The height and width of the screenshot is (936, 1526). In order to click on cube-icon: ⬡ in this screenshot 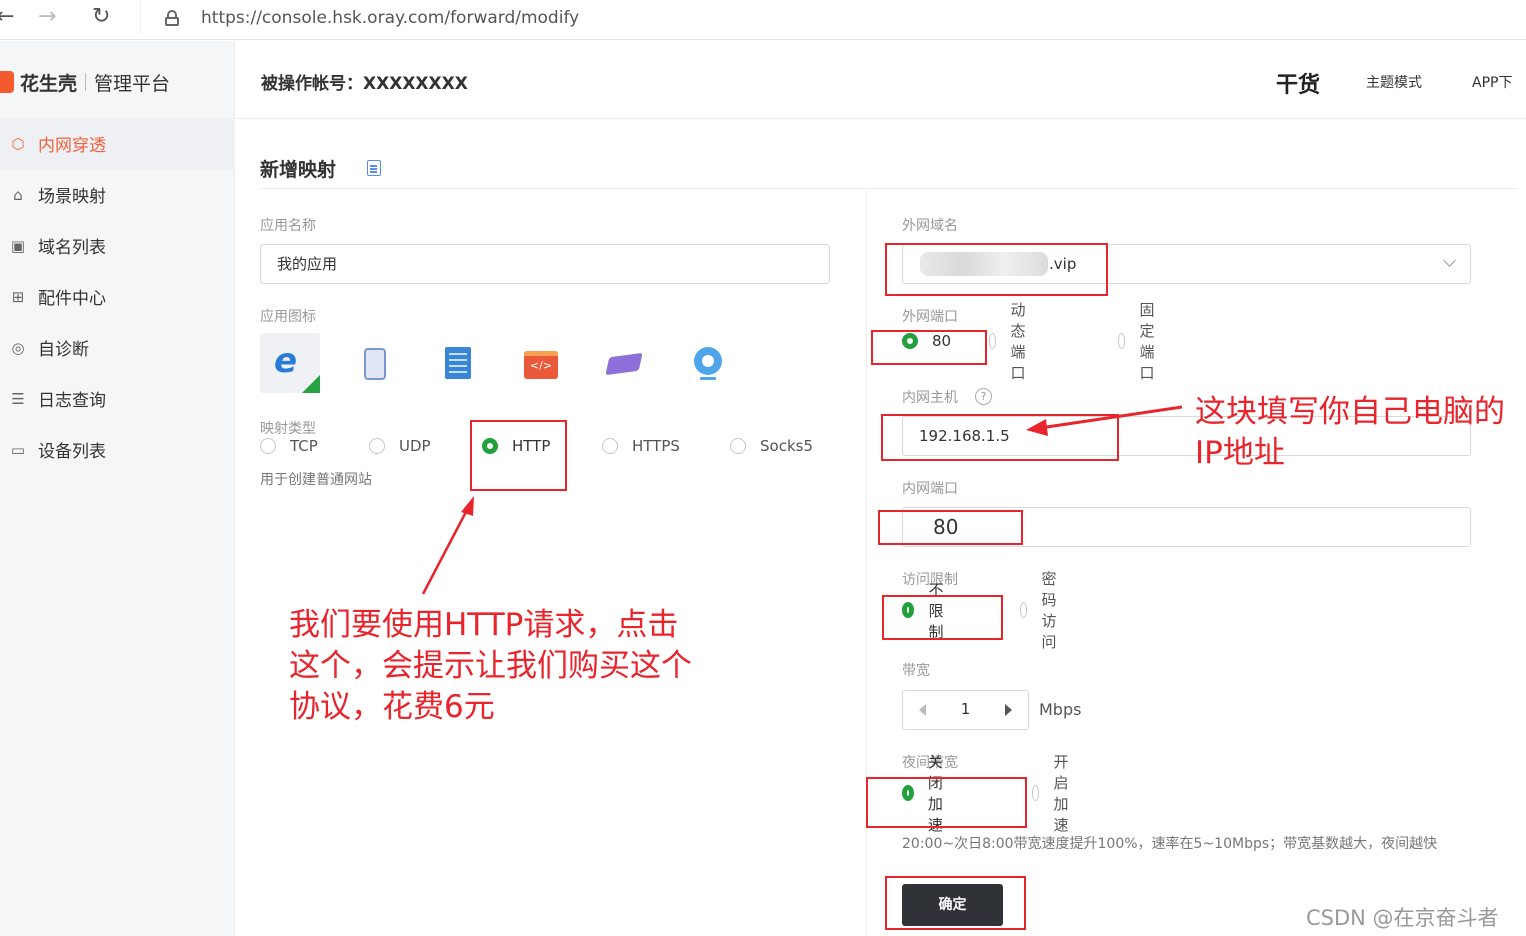, I will do `click(18, 143)`.